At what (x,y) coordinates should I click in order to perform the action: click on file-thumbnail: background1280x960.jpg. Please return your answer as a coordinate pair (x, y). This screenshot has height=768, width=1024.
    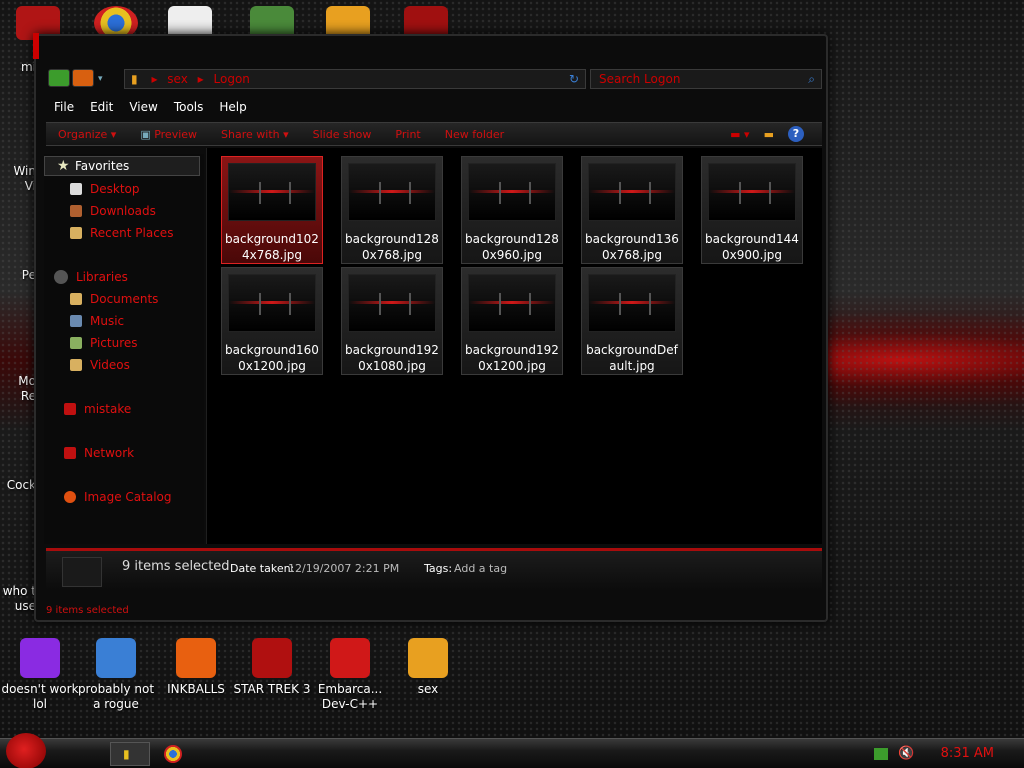
    Looking at the image, I should click on (512, 210).